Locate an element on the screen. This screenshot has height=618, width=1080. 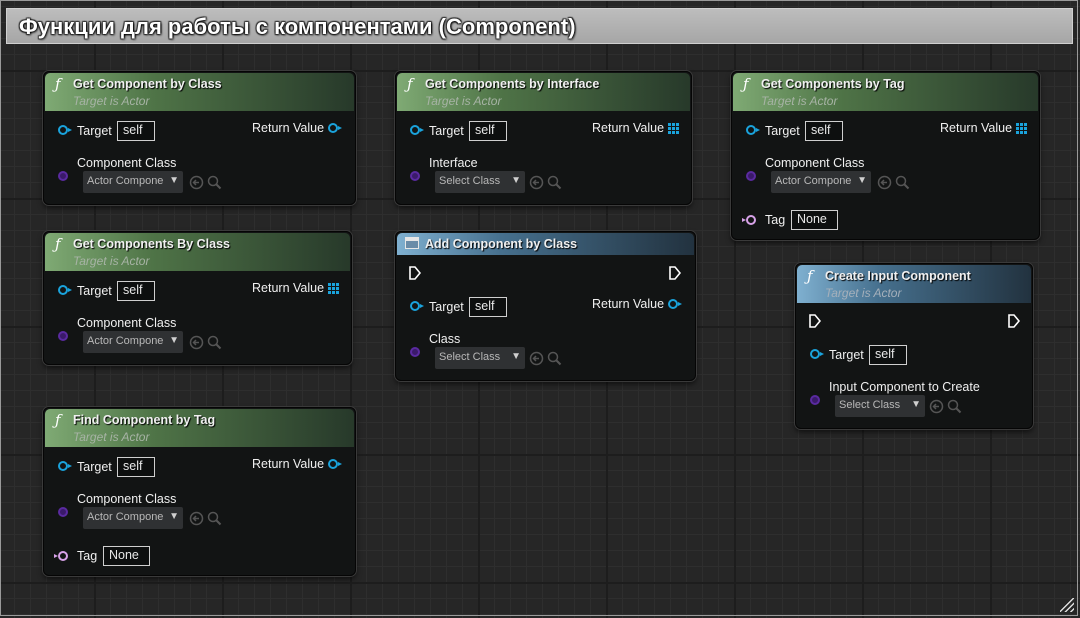
interface-combo: Select Class ▼ is located at coordinates (480, 182).